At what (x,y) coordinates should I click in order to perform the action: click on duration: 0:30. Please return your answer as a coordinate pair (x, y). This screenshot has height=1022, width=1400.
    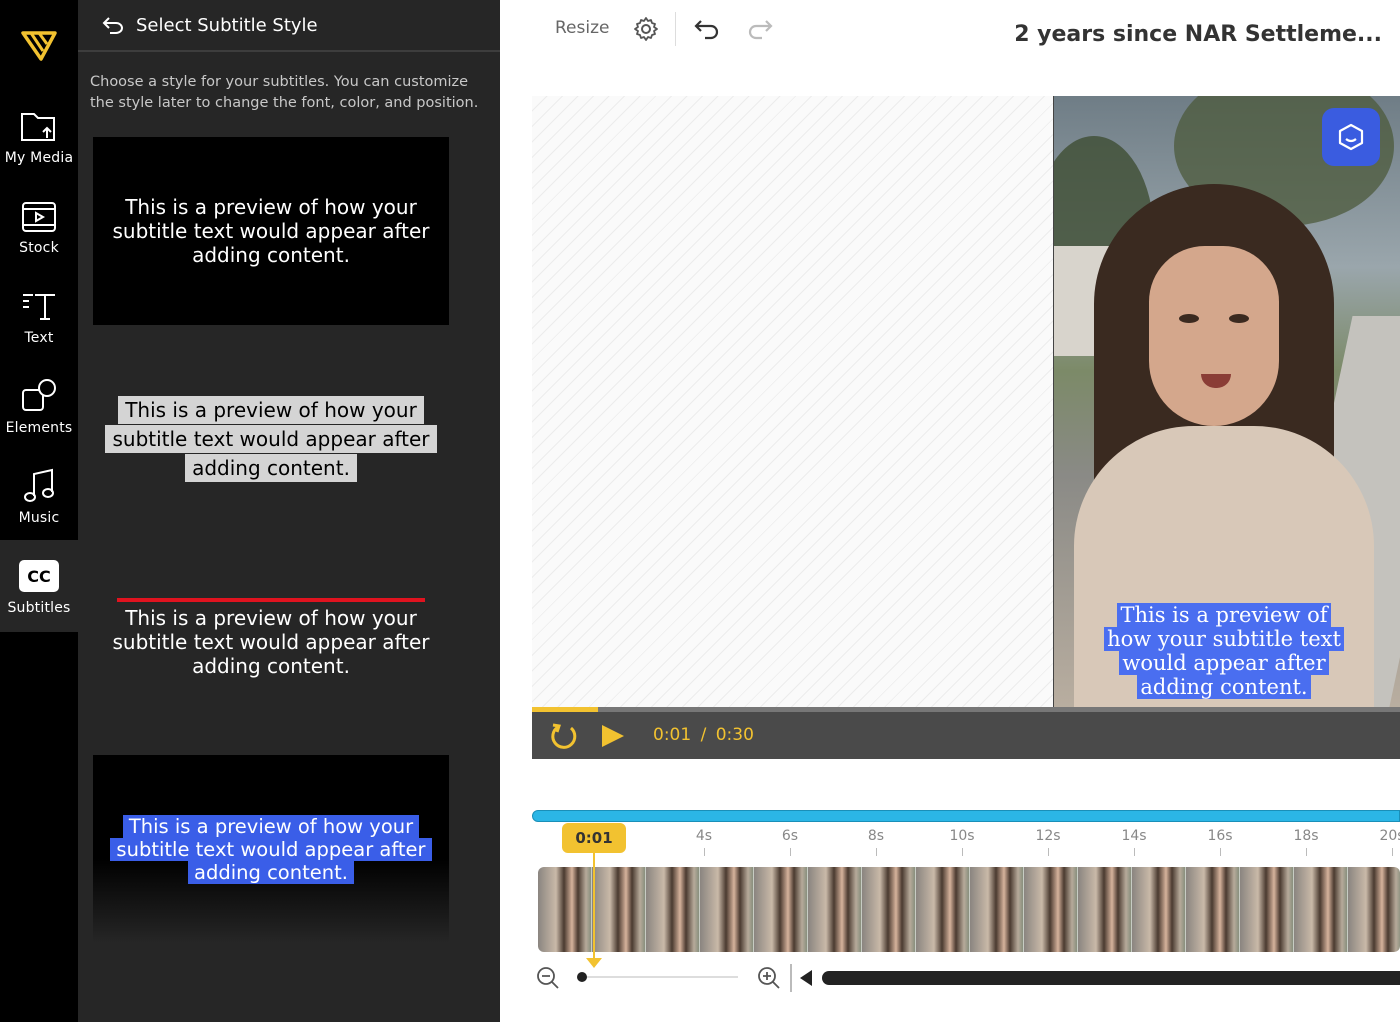
    Looking at the image, I should click on (734, 735).